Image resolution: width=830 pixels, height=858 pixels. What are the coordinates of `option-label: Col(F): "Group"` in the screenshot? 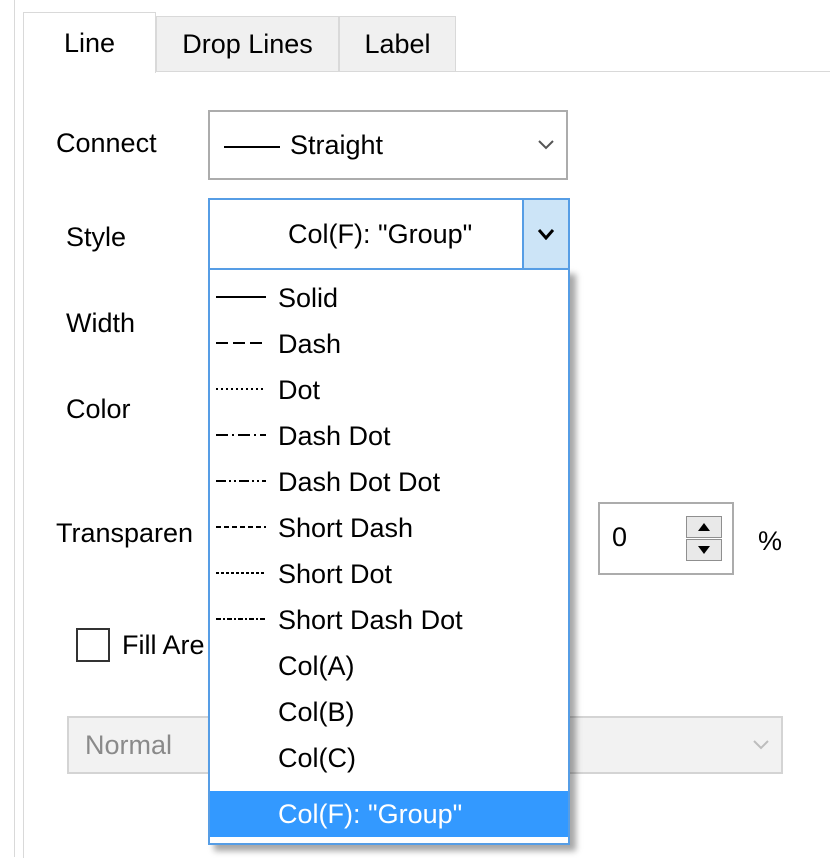 It's located at (370, 813).